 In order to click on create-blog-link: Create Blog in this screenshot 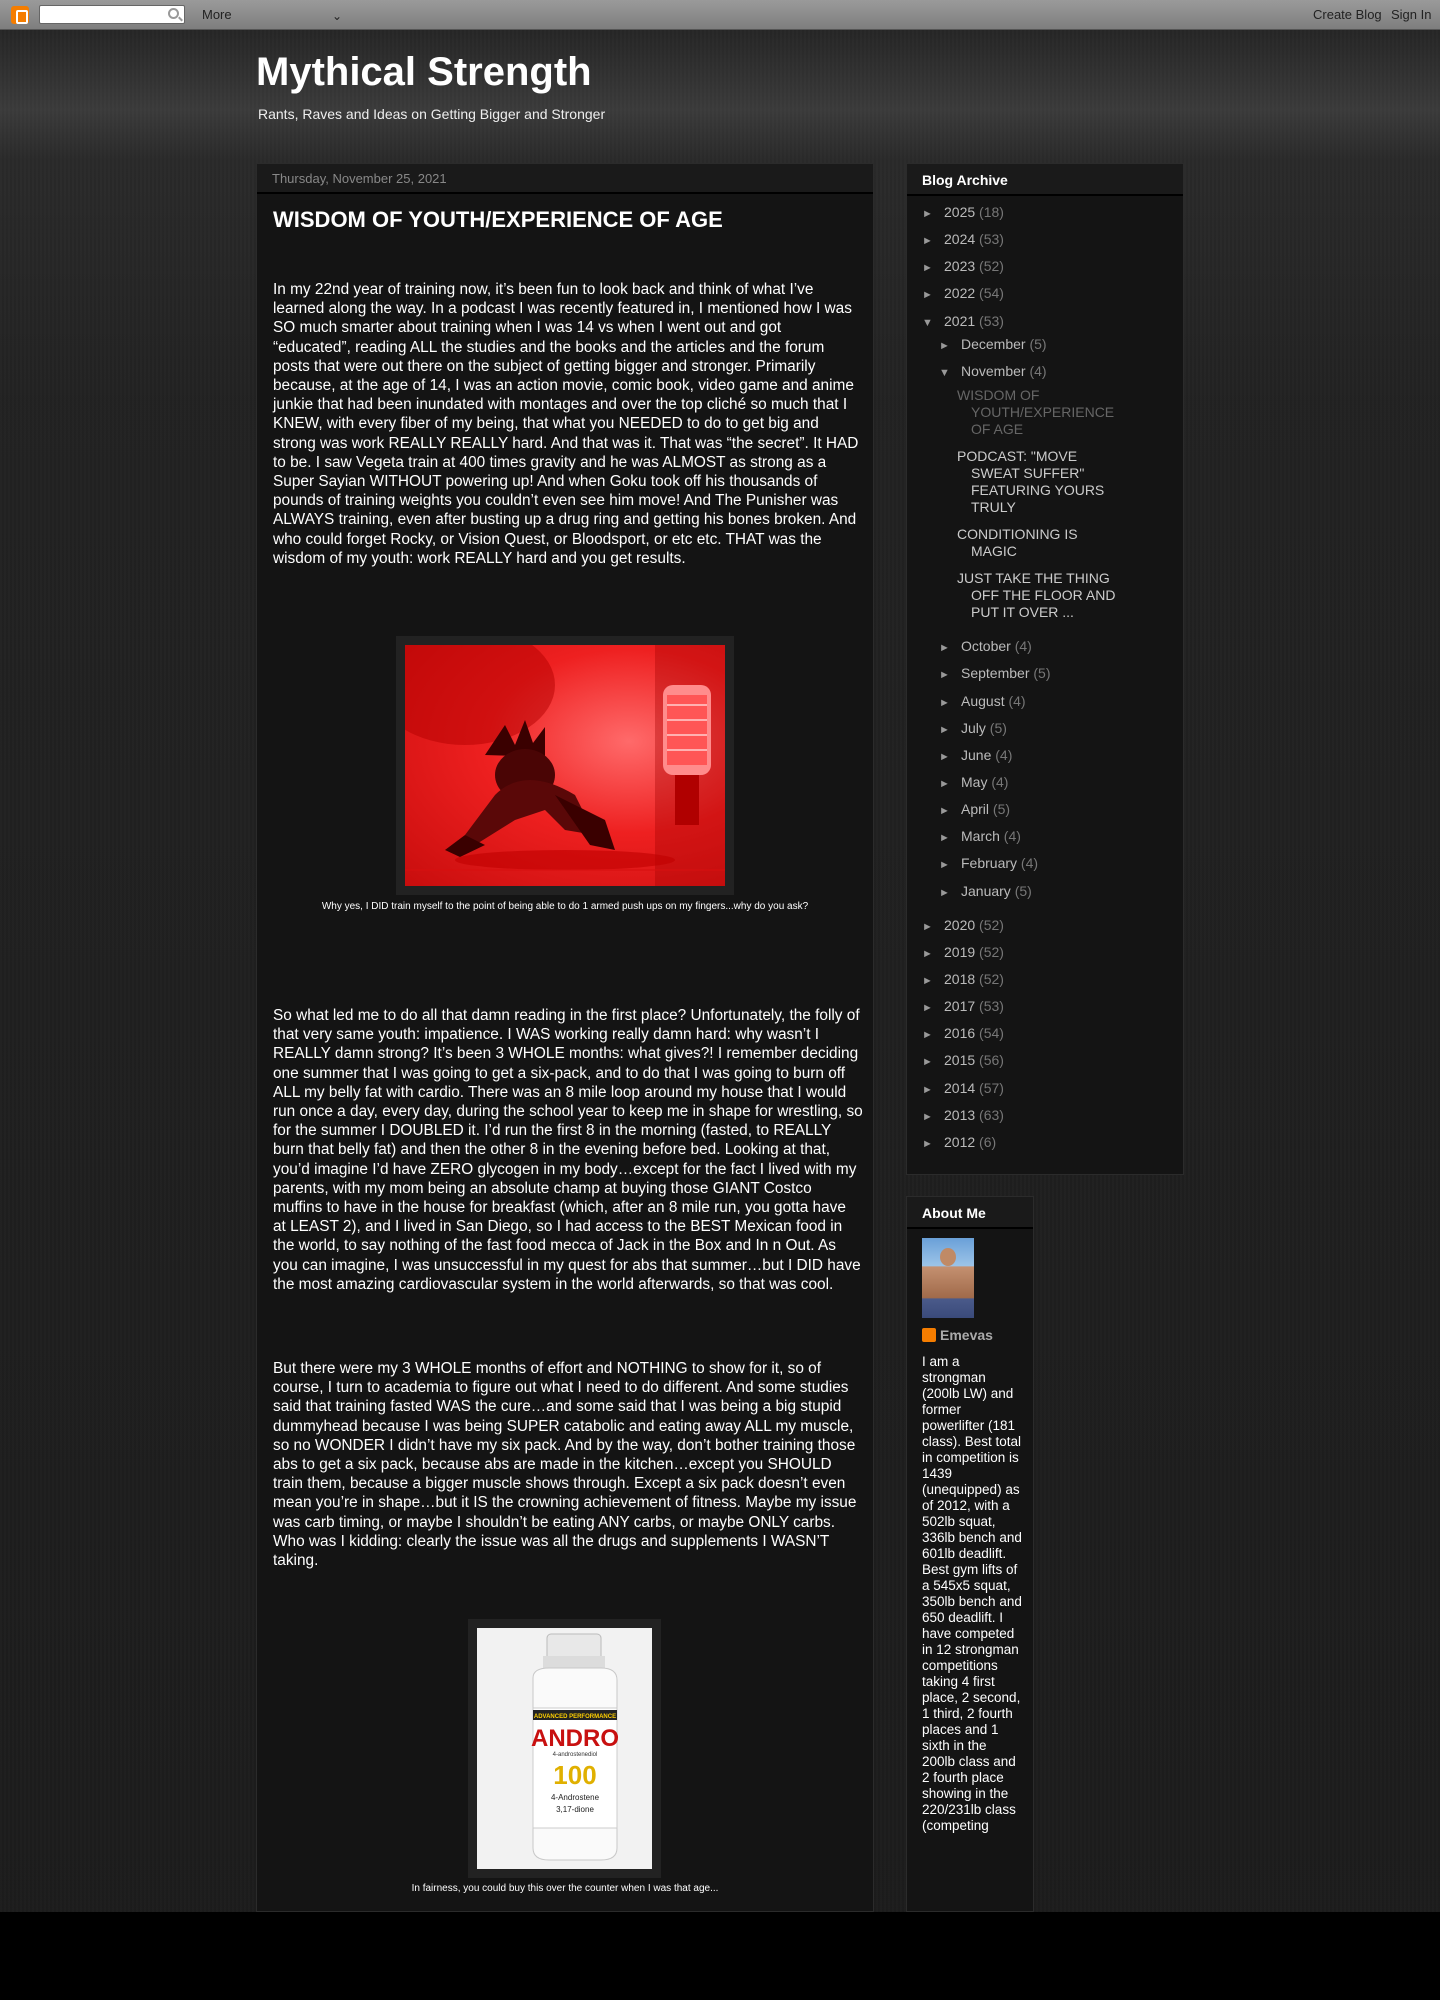, I will do `click(1347, 15)`.